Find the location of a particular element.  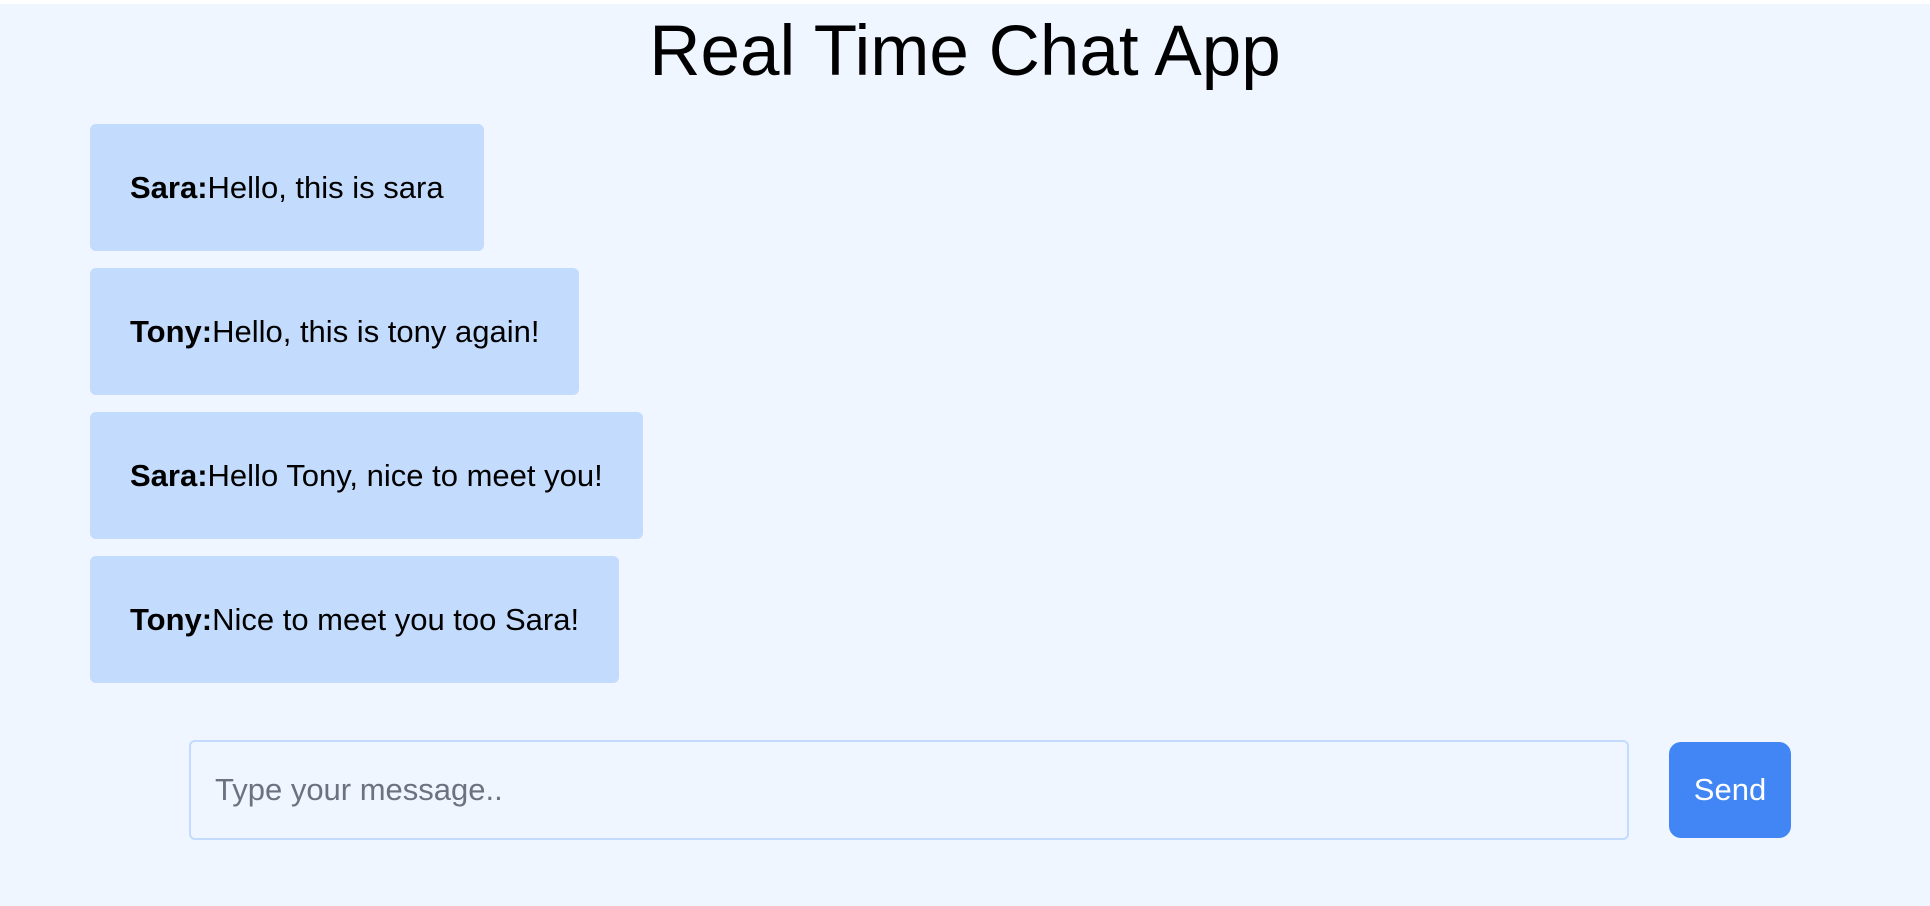

message-item: Sara: Hello, this is sara is located at coordinates (287, 187).